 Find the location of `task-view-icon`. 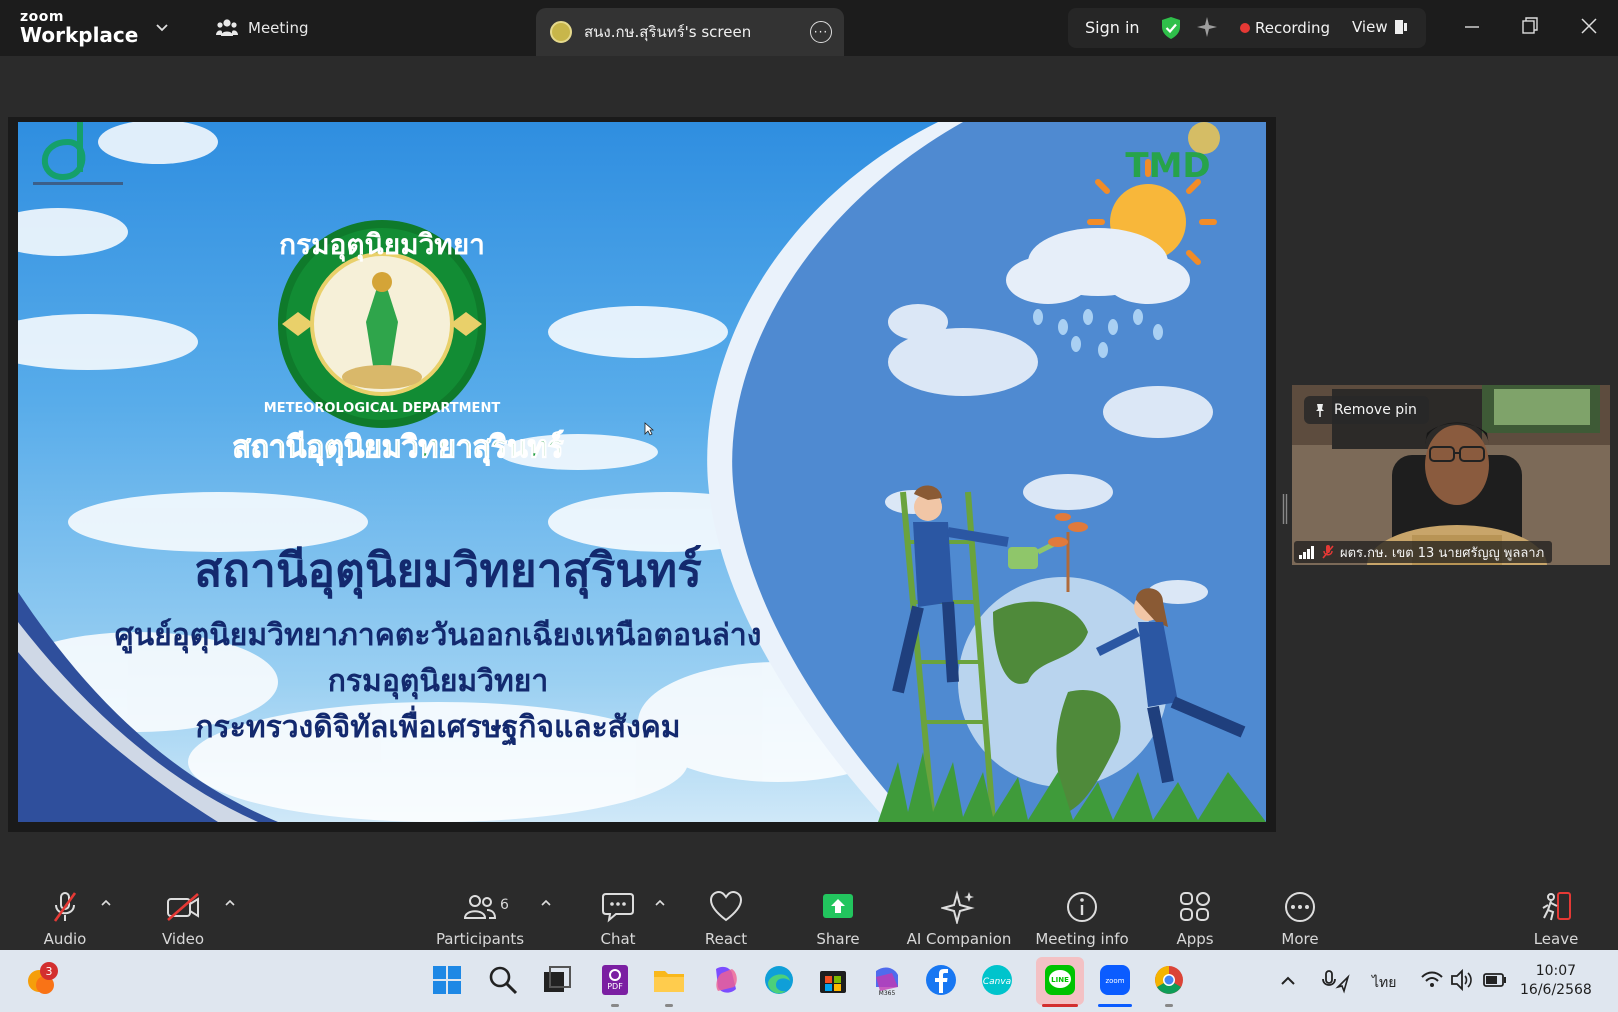

task-view-icon is located at coordinates (557, 980).